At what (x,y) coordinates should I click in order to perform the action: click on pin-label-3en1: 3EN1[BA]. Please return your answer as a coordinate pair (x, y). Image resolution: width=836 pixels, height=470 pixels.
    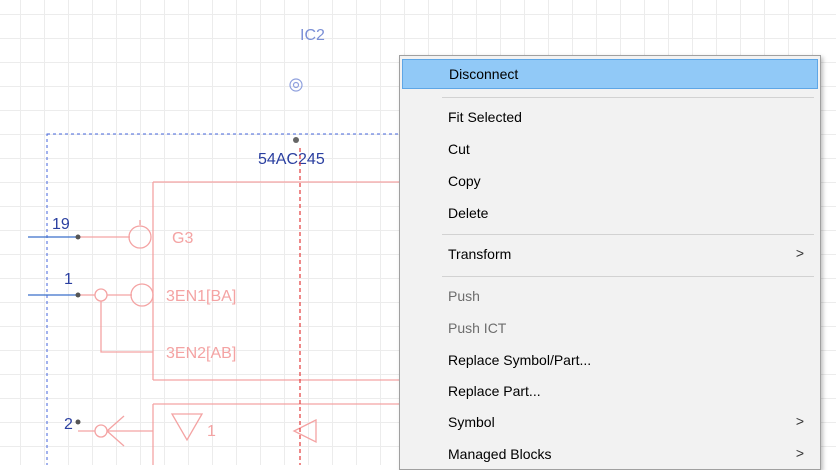
    Looking at the image, I should click on (201, 296).